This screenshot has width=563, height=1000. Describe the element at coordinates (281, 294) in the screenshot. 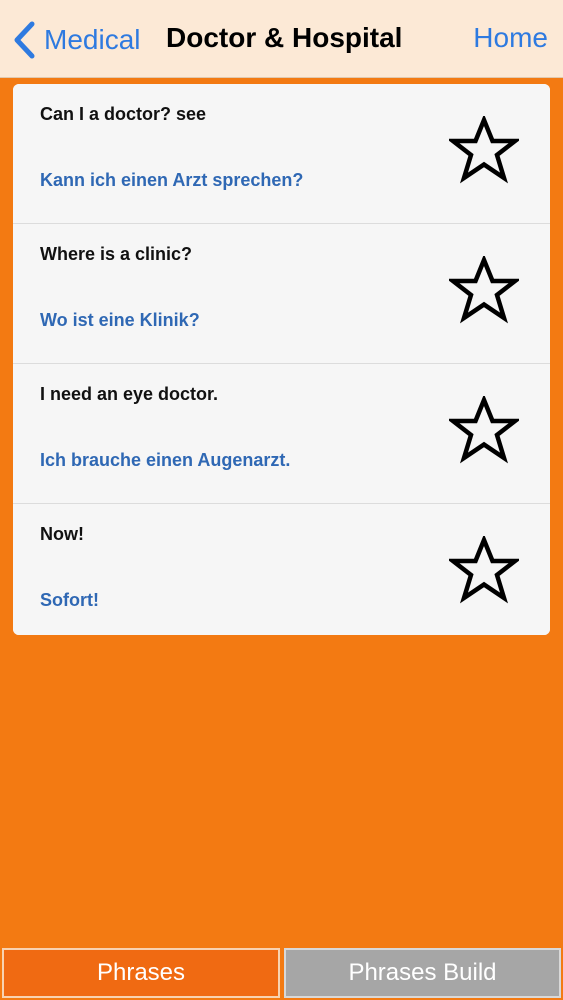

I see `phrase-row: Where is a clinic? Wo ist eine Klinik?` at that location.